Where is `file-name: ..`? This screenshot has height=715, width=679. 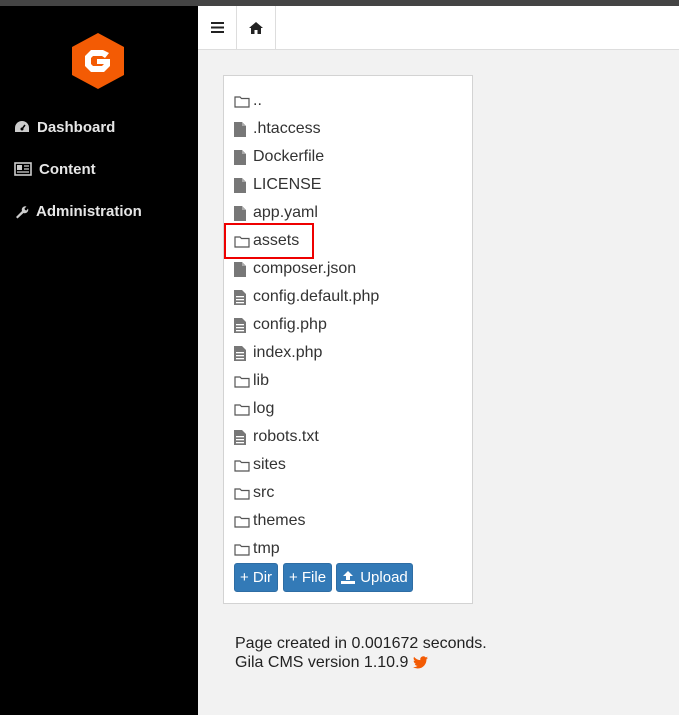 file-name: .. is located at coordinates (257, 100).